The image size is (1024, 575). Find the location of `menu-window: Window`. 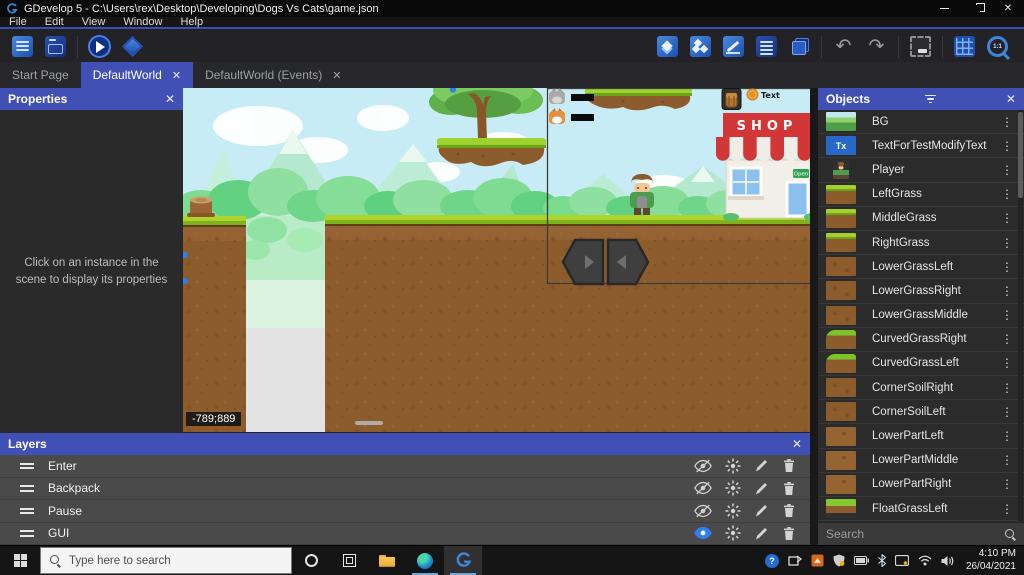

menu-window: Window is located at coordinates (142, 22).